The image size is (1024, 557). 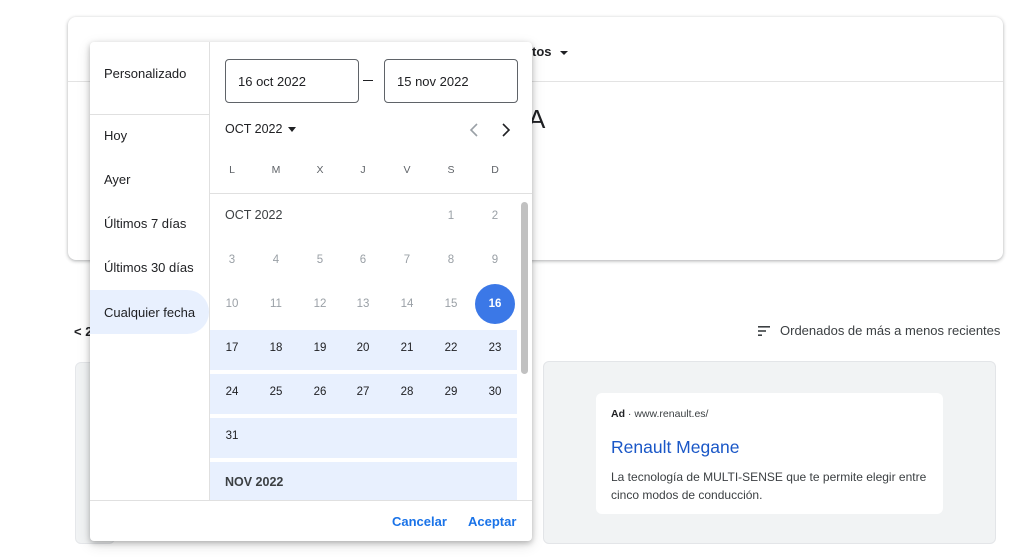 What do you see at coordinates (320, 348) in the screenshot?
I see `calendar-day: 19` at bounding box center [320, 348].